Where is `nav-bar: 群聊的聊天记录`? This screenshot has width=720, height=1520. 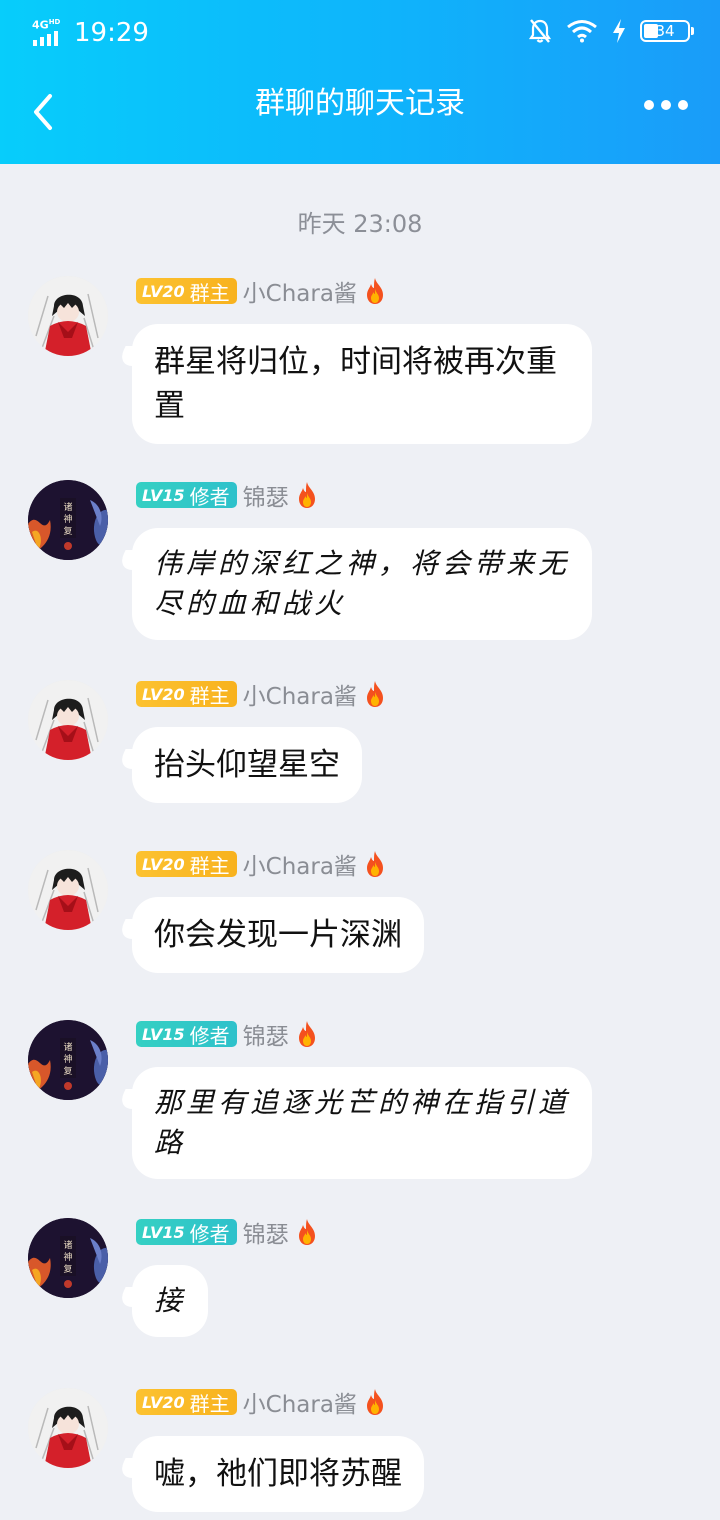 nav-bar: 群聊的聊天记录 is located at coordinates (360, 114).